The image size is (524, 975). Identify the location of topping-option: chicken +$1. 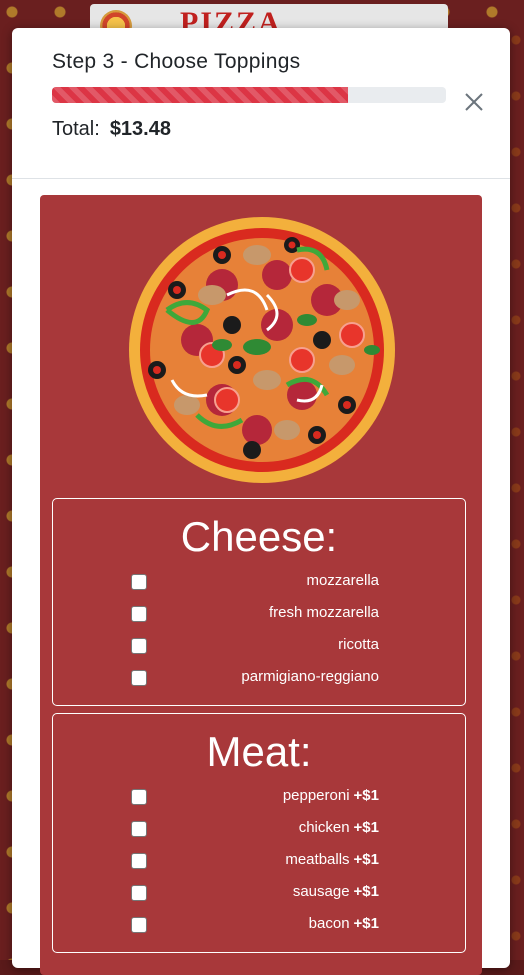
(259, 830).